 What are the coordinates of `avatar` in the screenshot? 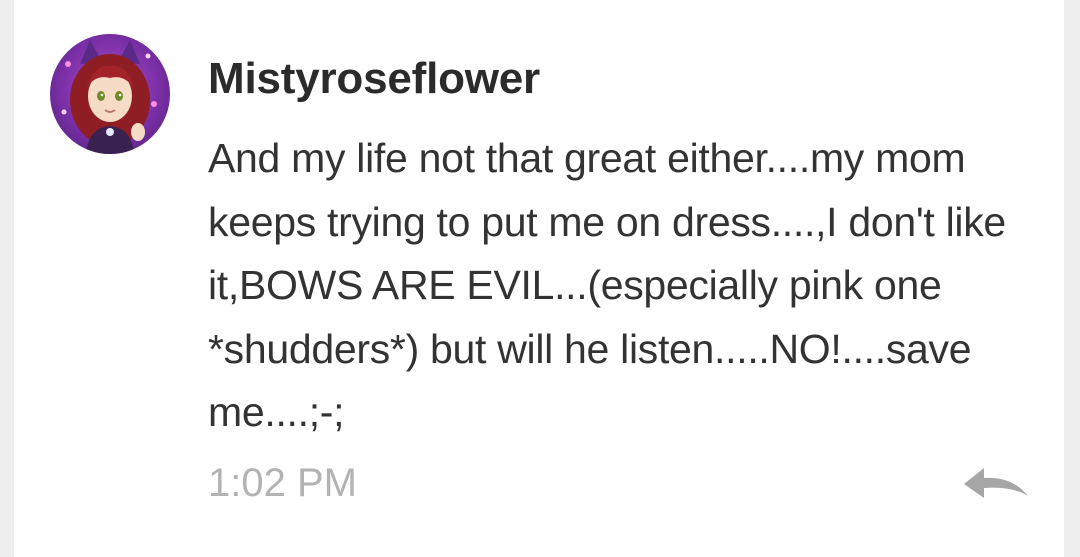 It's located at (110, 94).